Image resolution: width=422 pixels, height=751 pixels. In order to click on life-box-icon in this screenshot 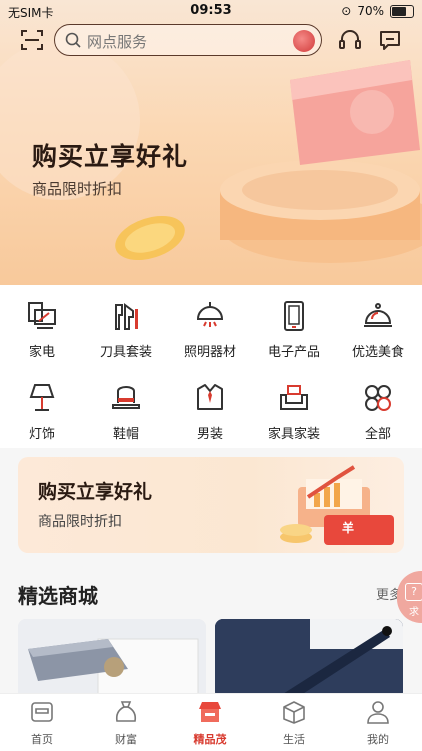, I will do `click(294, 712)`.